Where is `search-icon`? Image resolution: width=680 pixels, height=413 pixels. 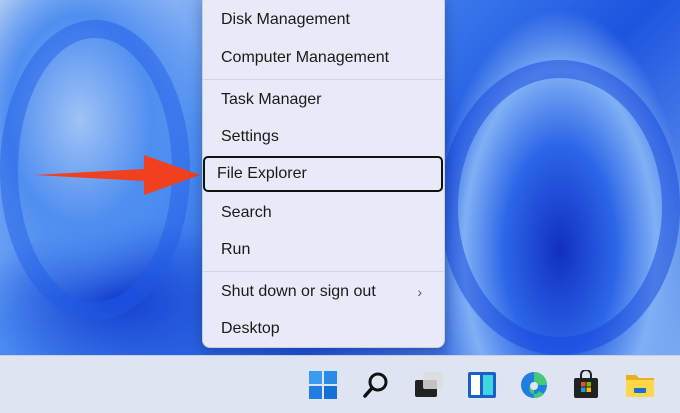
search-icon is located at coordinates (376, 385).